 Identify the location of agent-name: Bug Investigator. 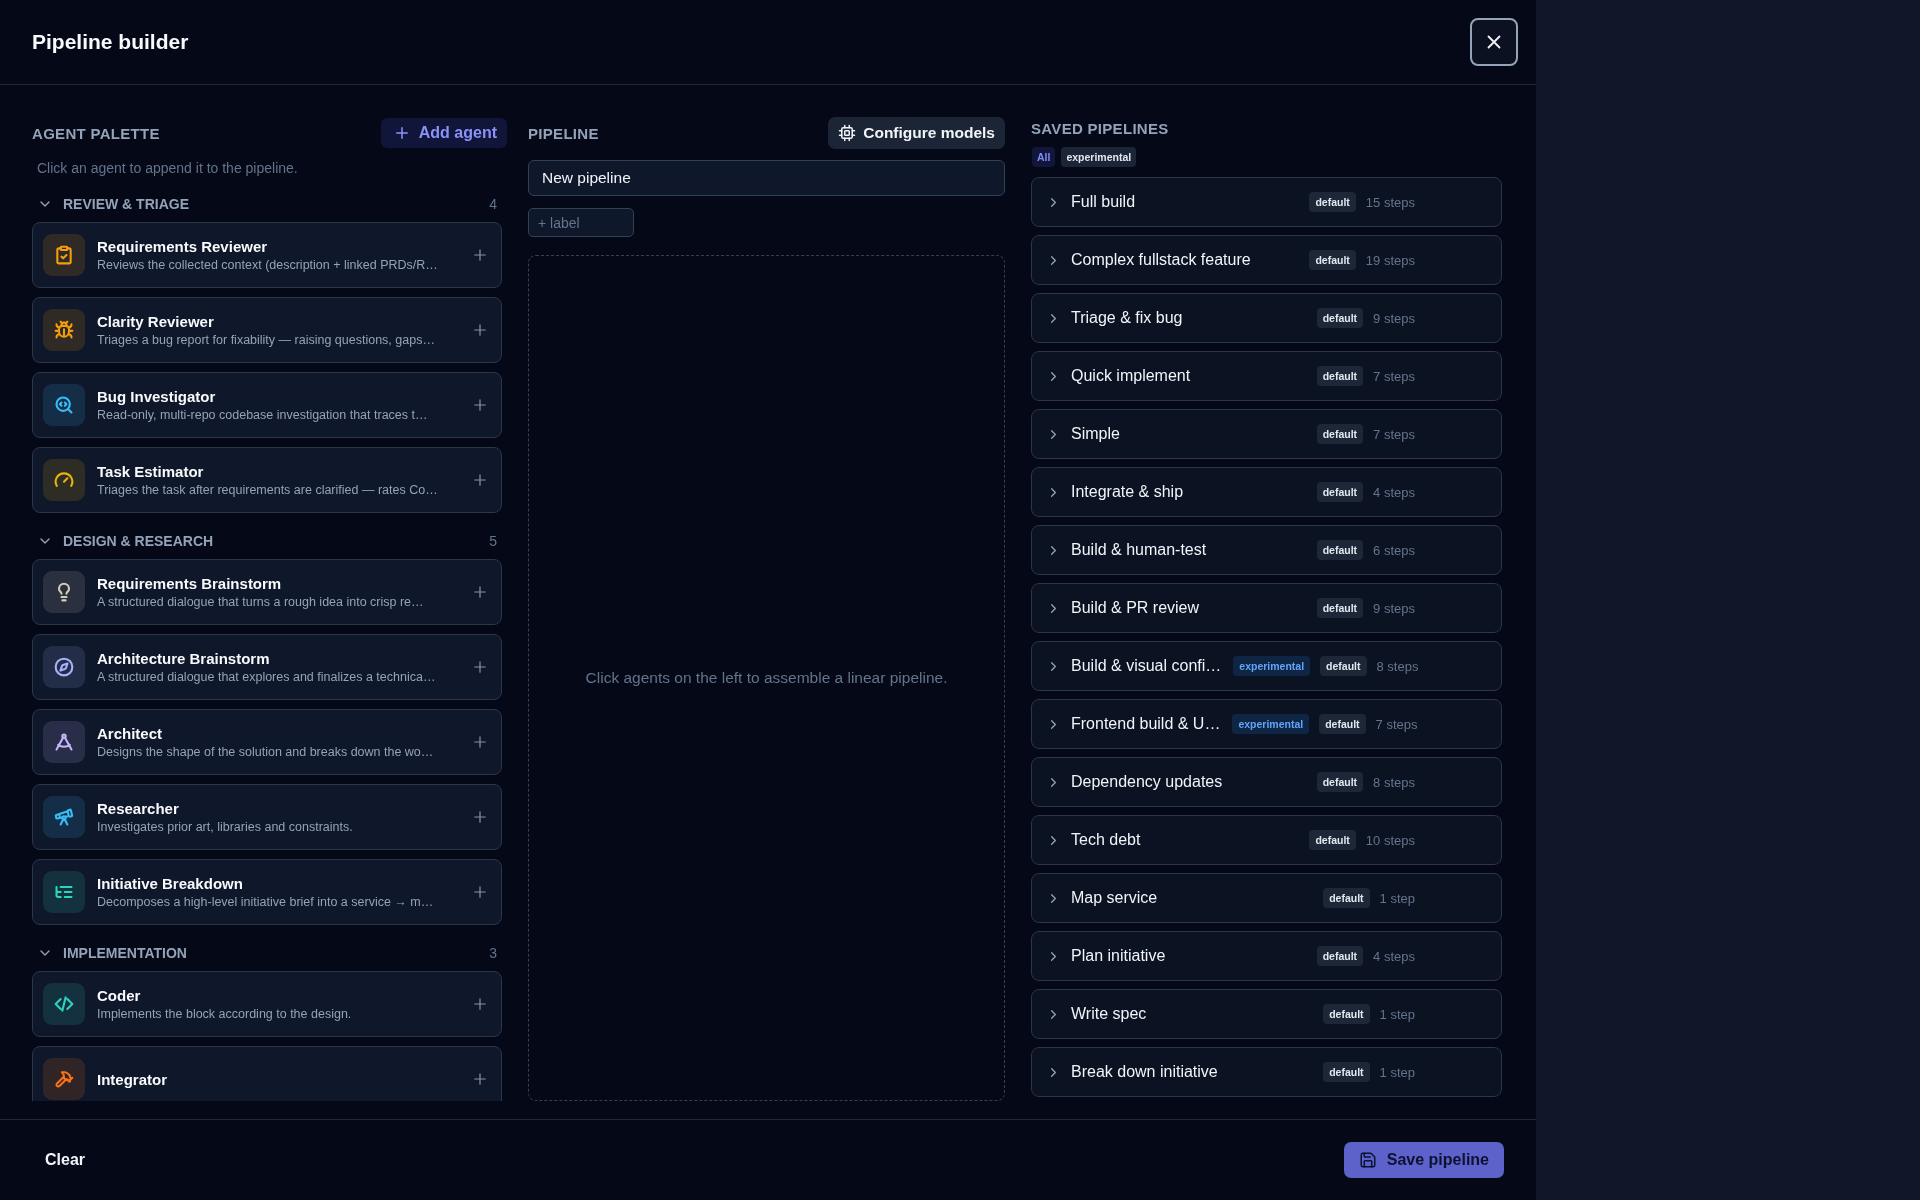
(157, 396).